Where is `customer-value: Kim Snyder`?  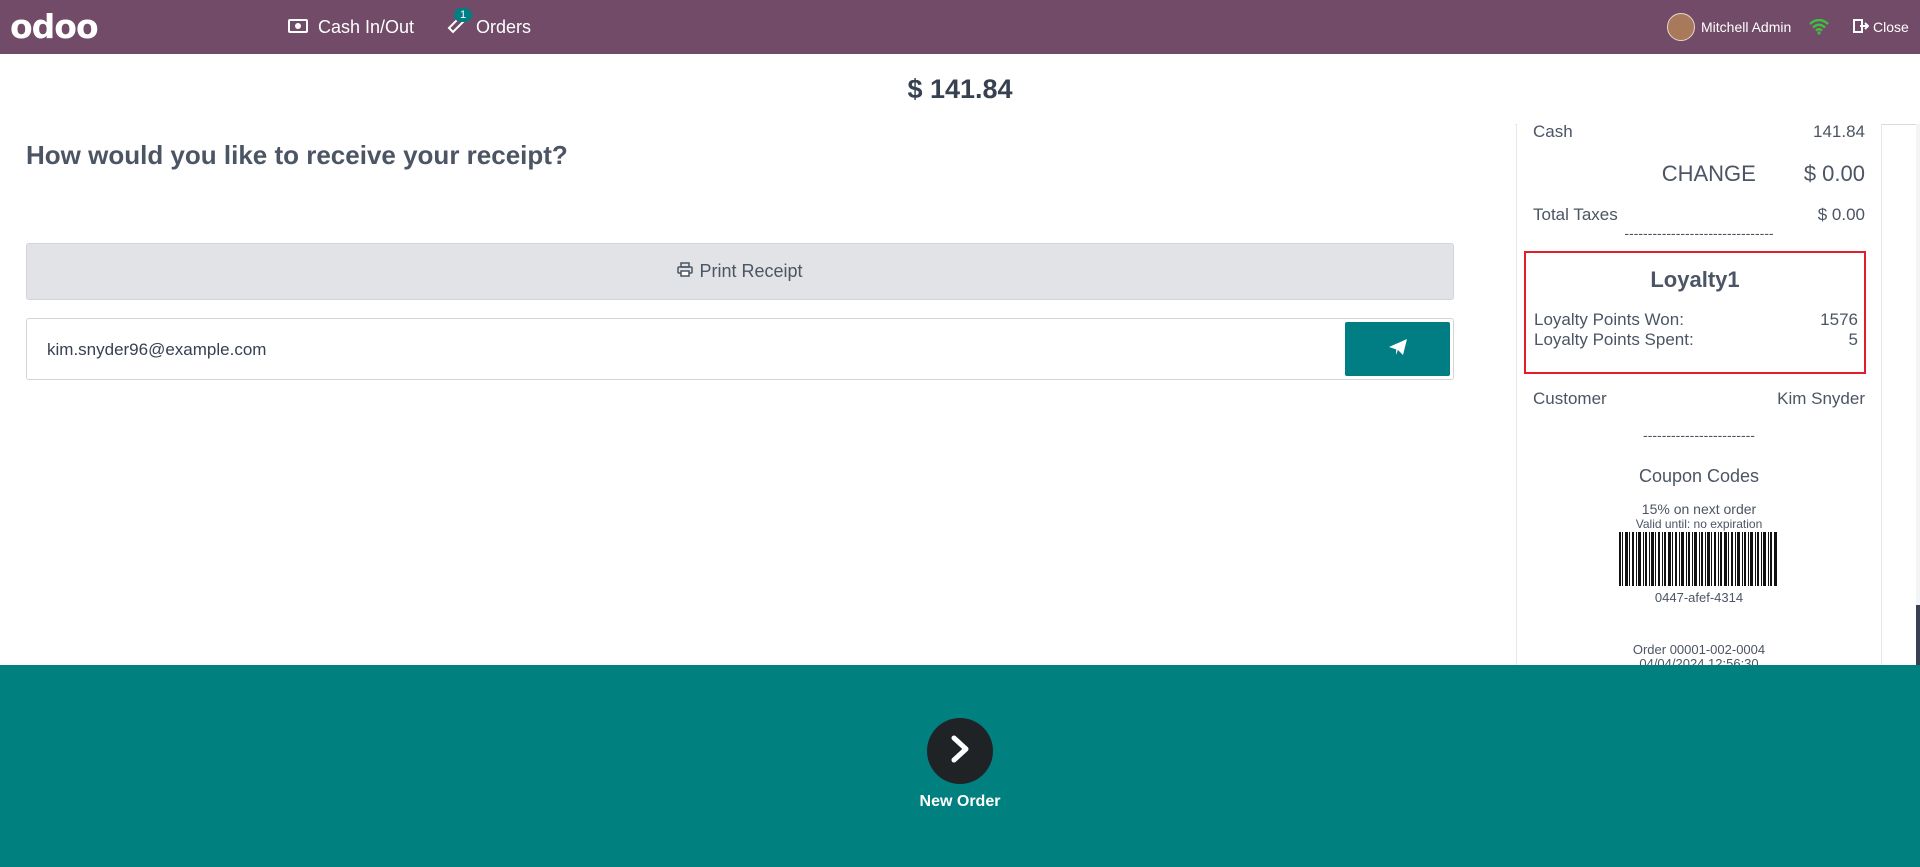 customer-value: Kim Snyder is located at coordinates (1821, 398).